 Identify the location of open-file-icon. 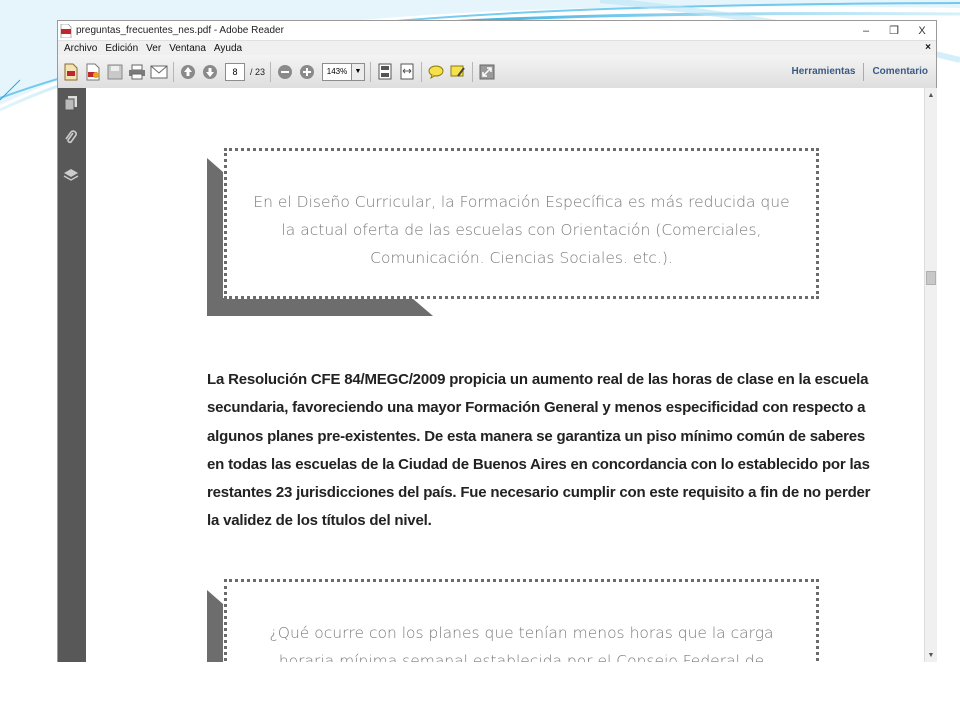
(93, 72).